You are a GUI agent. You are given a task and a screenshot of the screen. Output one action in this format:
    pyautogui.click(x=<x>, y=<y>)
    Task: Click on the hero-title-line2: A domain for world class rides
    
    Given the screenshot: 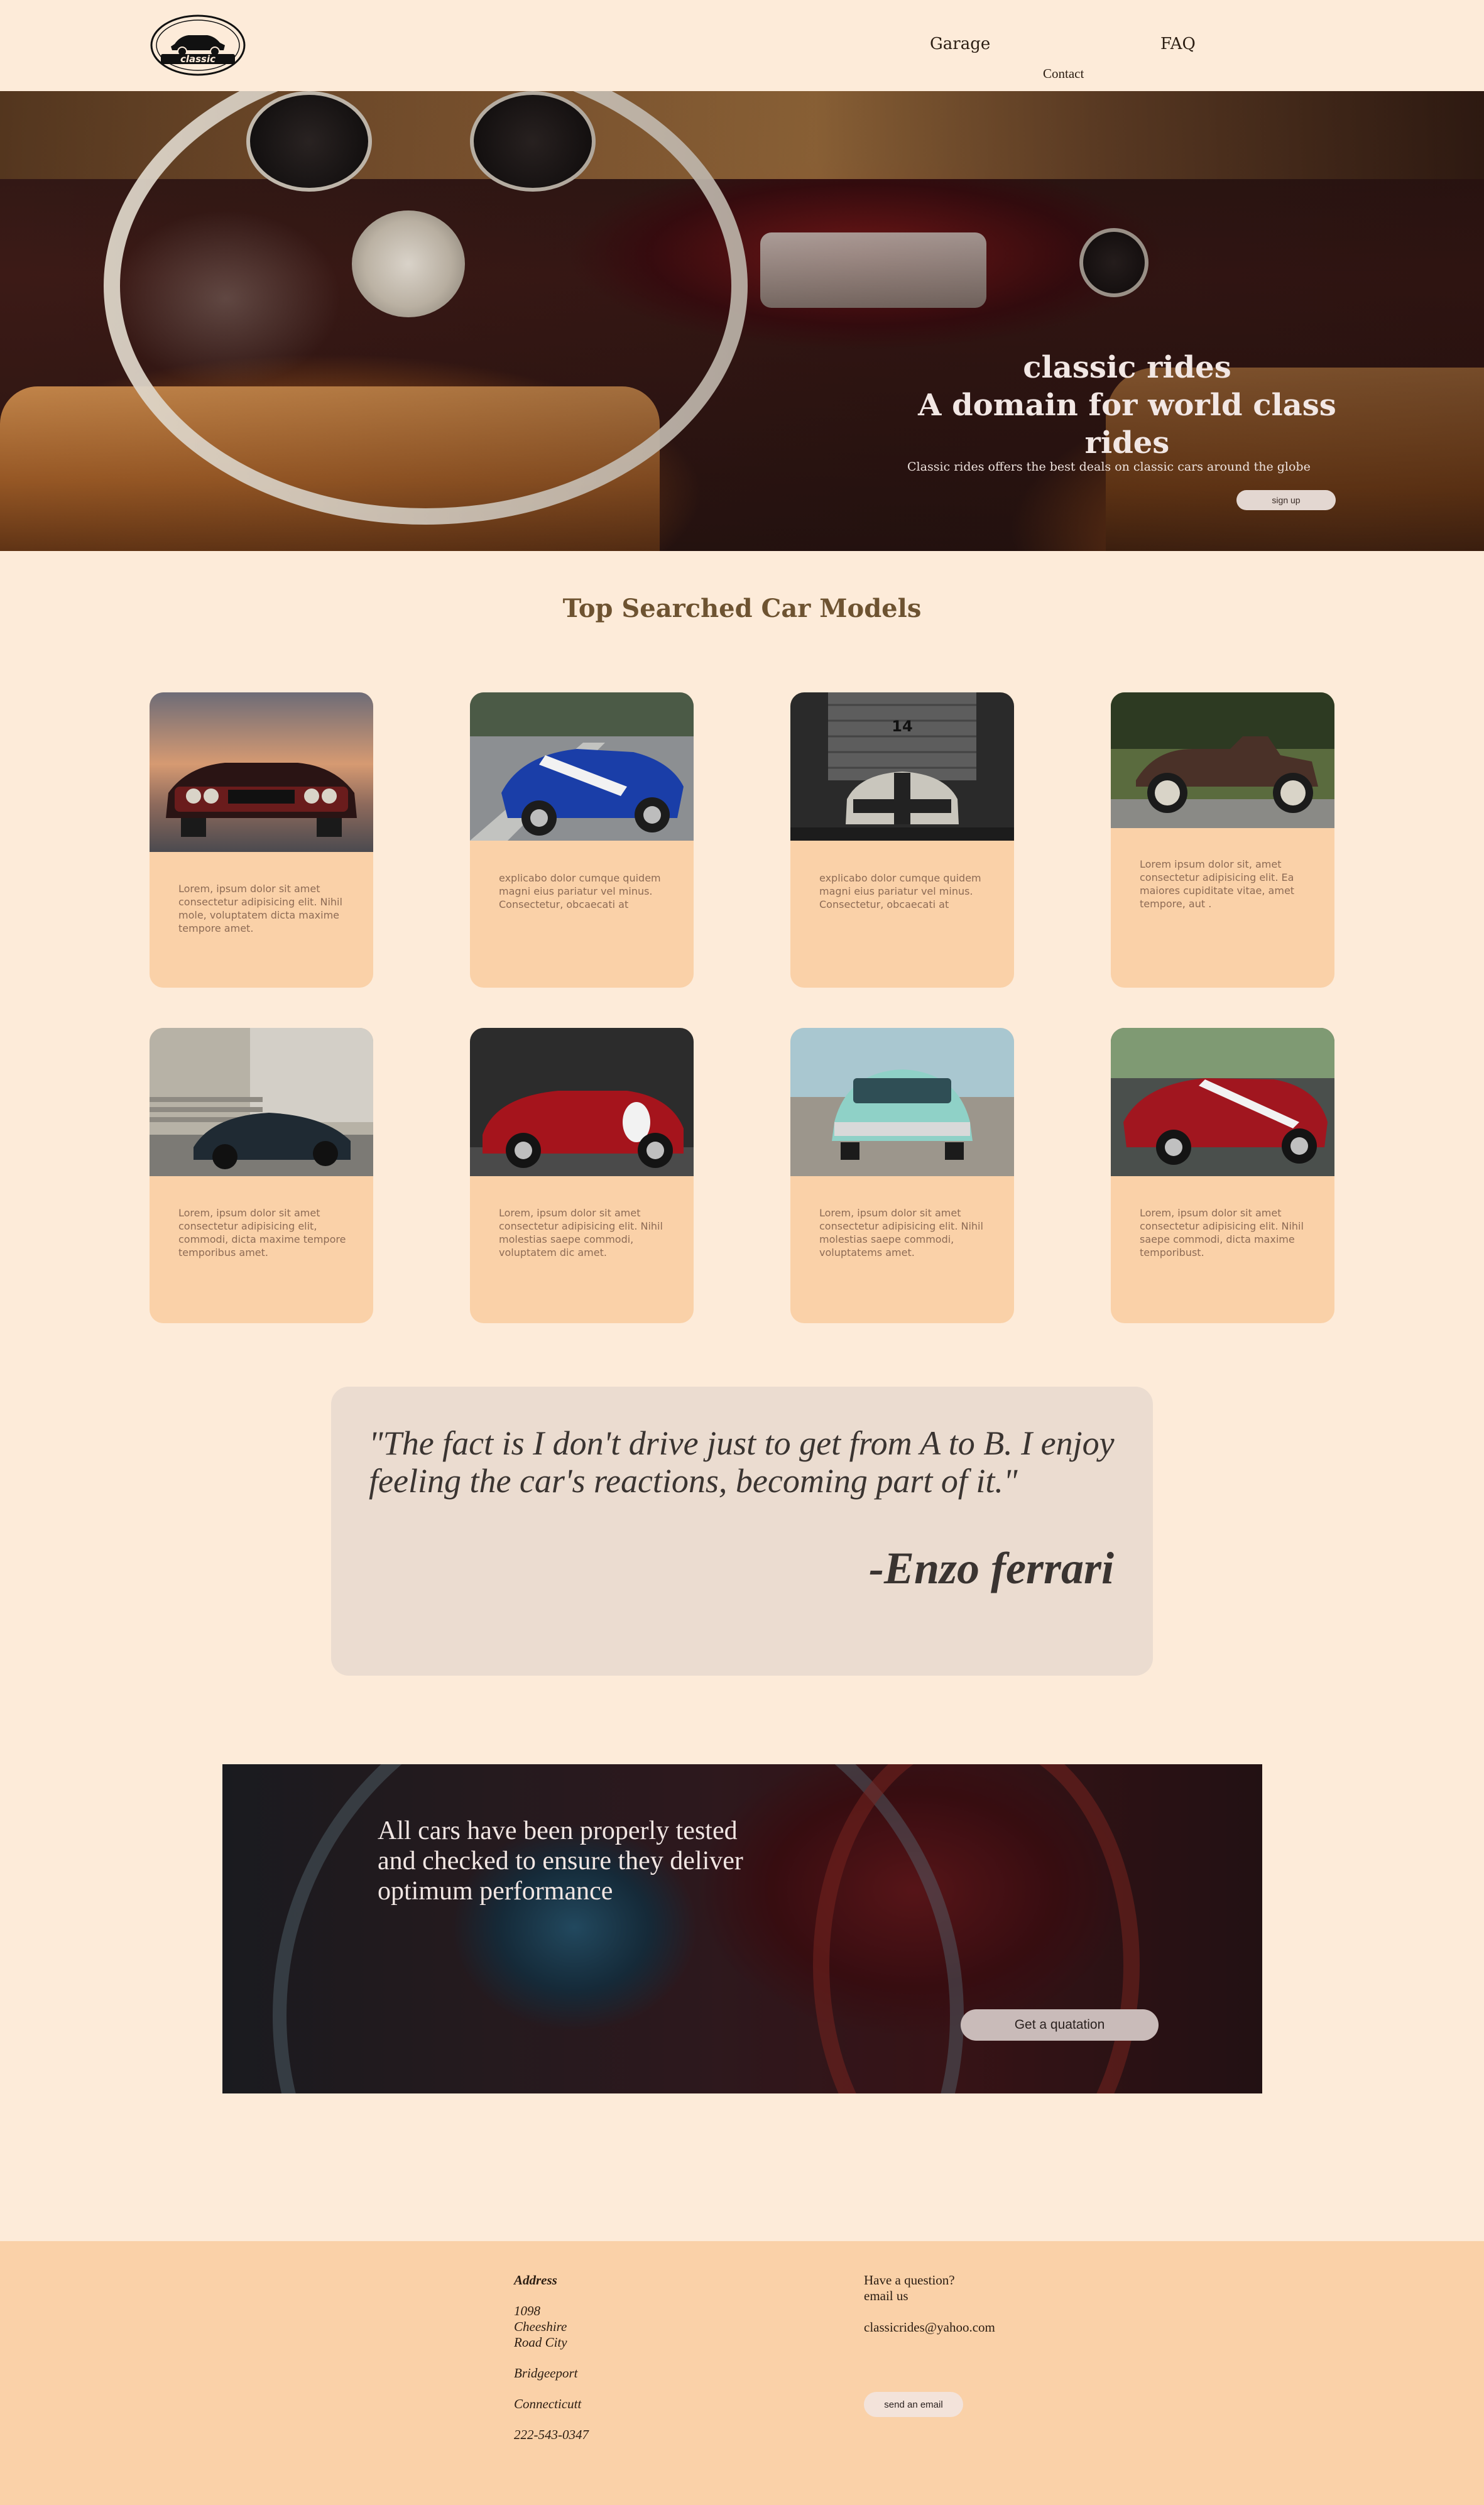 What is the action you would take?
    pyautogui.click(x=1127, y=424)
    